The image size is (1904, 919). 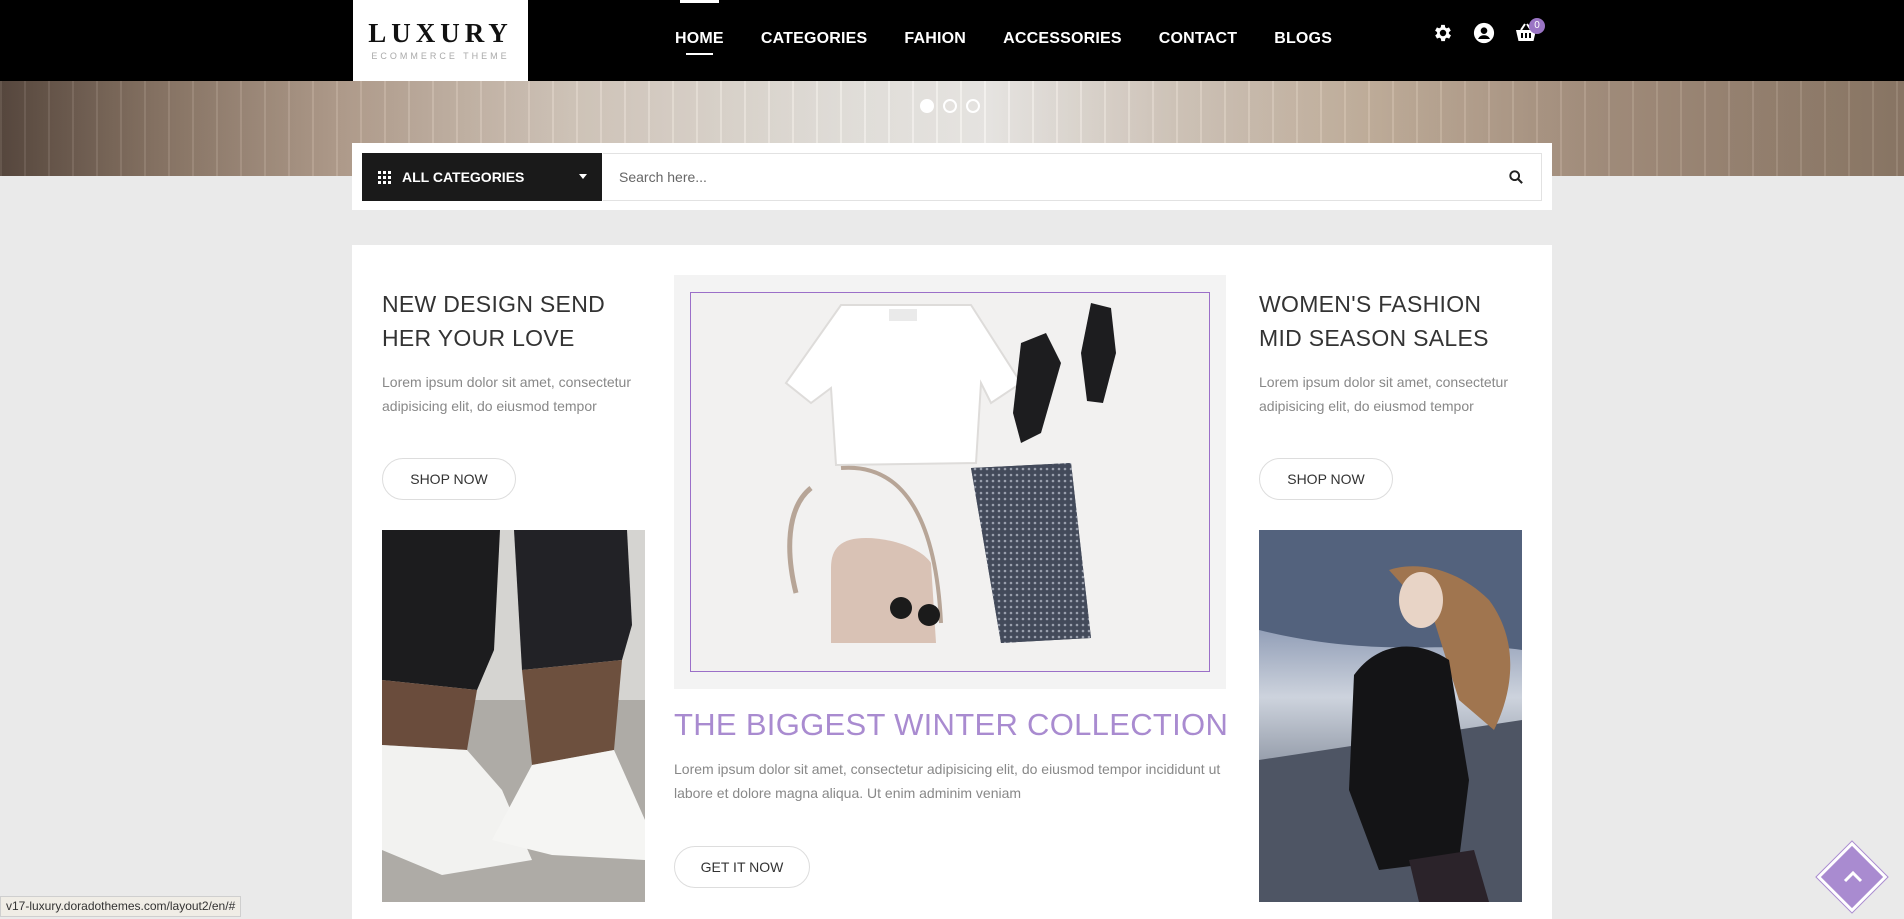 I want to click on slider-pagination, so click(x=954, y=106).